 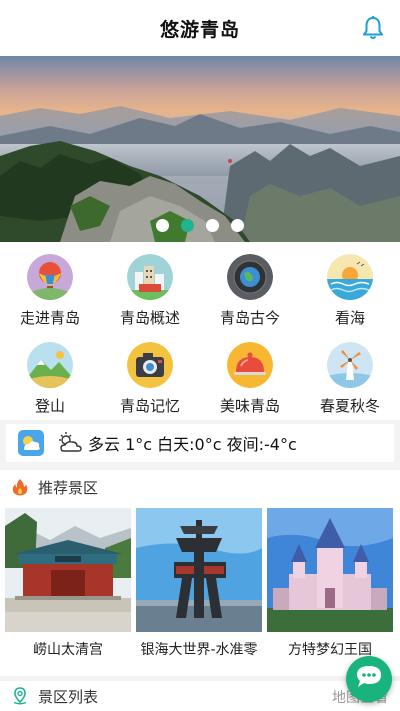 I want to click on chat-button, so click(x=369, y=679).